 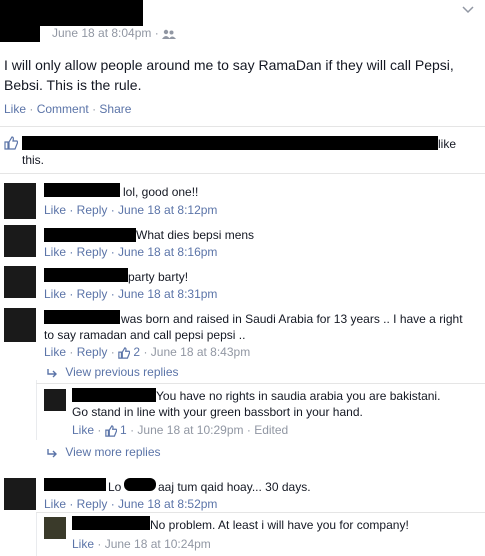 What do you see at coordinates (230, 143) in the screenshot?
I see `likers-names-redacted` at bounding box center [230, 143].